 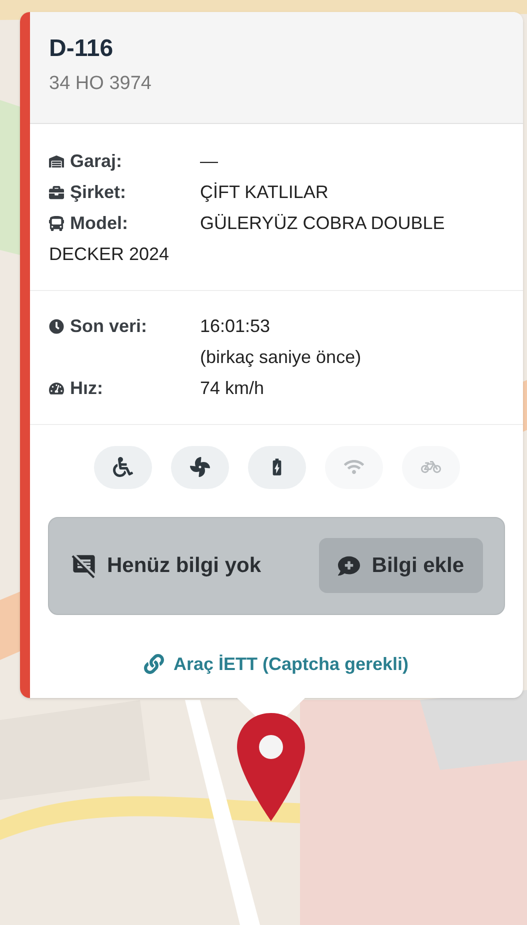 What do you see at coordinates (184, 565) in the screenshot?
I see `no-info-text: Henüz bilgi yok` at bounding box center [184, 565].